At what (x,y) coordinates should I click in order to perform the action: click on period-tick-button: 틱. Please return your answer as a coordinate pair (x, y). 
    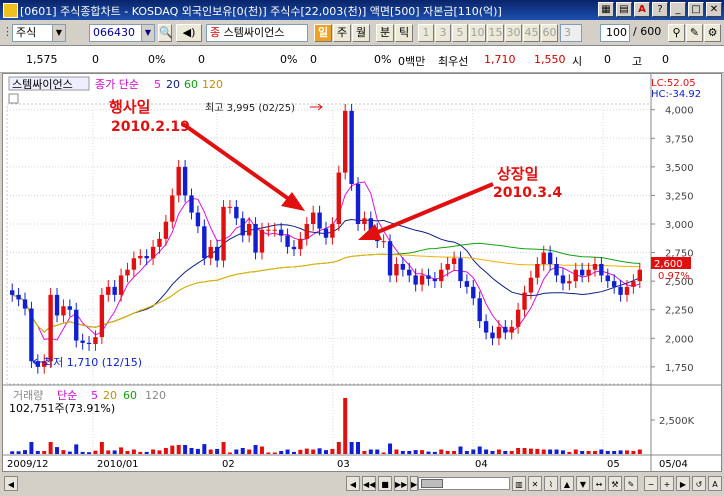
    Looking at the image, I should click on (404, 33).